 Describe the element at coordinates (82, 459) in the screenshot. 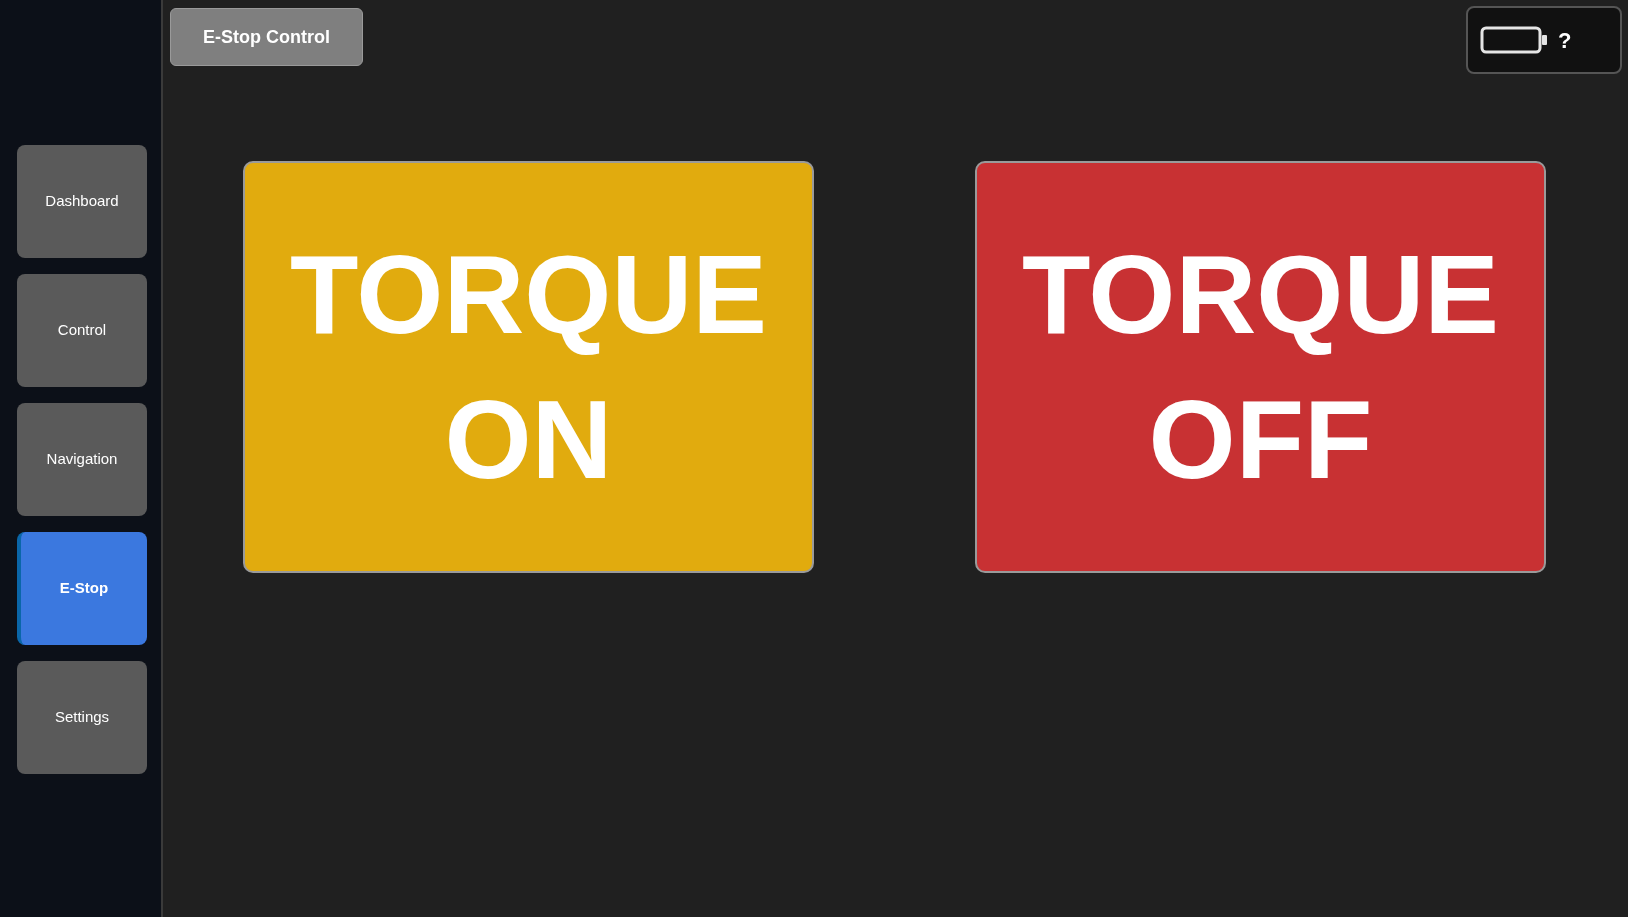

I see `sidebar-item: Navigation` at that location.